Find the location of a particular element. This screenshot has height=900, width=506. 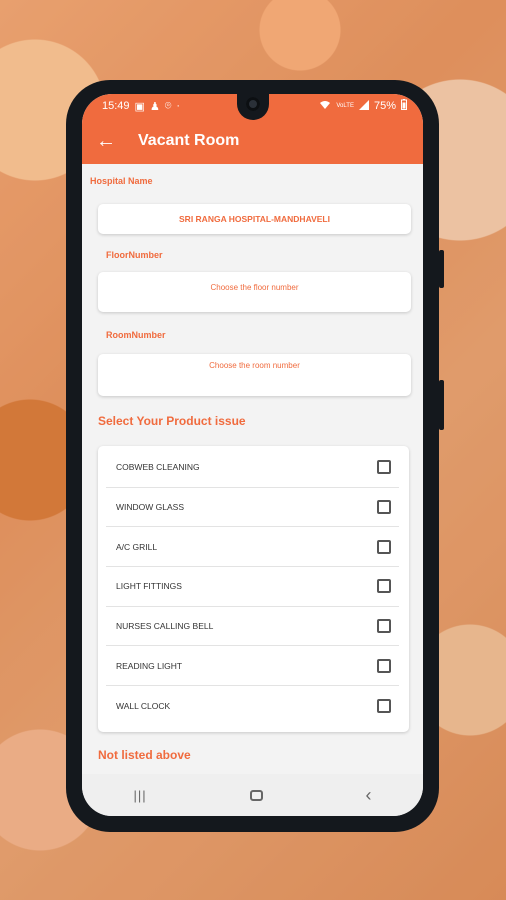

battery-icon is located at coordinates (404, 106).